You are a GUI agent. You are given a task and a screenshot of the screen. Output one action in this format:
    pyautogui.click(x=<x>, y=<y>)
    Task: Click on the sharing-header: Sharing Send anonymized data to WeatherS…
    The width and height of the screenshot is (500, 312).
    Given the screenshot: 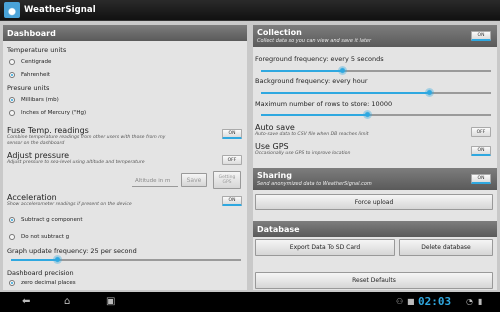 What is the action you would take?
    pyautogui.click(x=375, y=179)
    